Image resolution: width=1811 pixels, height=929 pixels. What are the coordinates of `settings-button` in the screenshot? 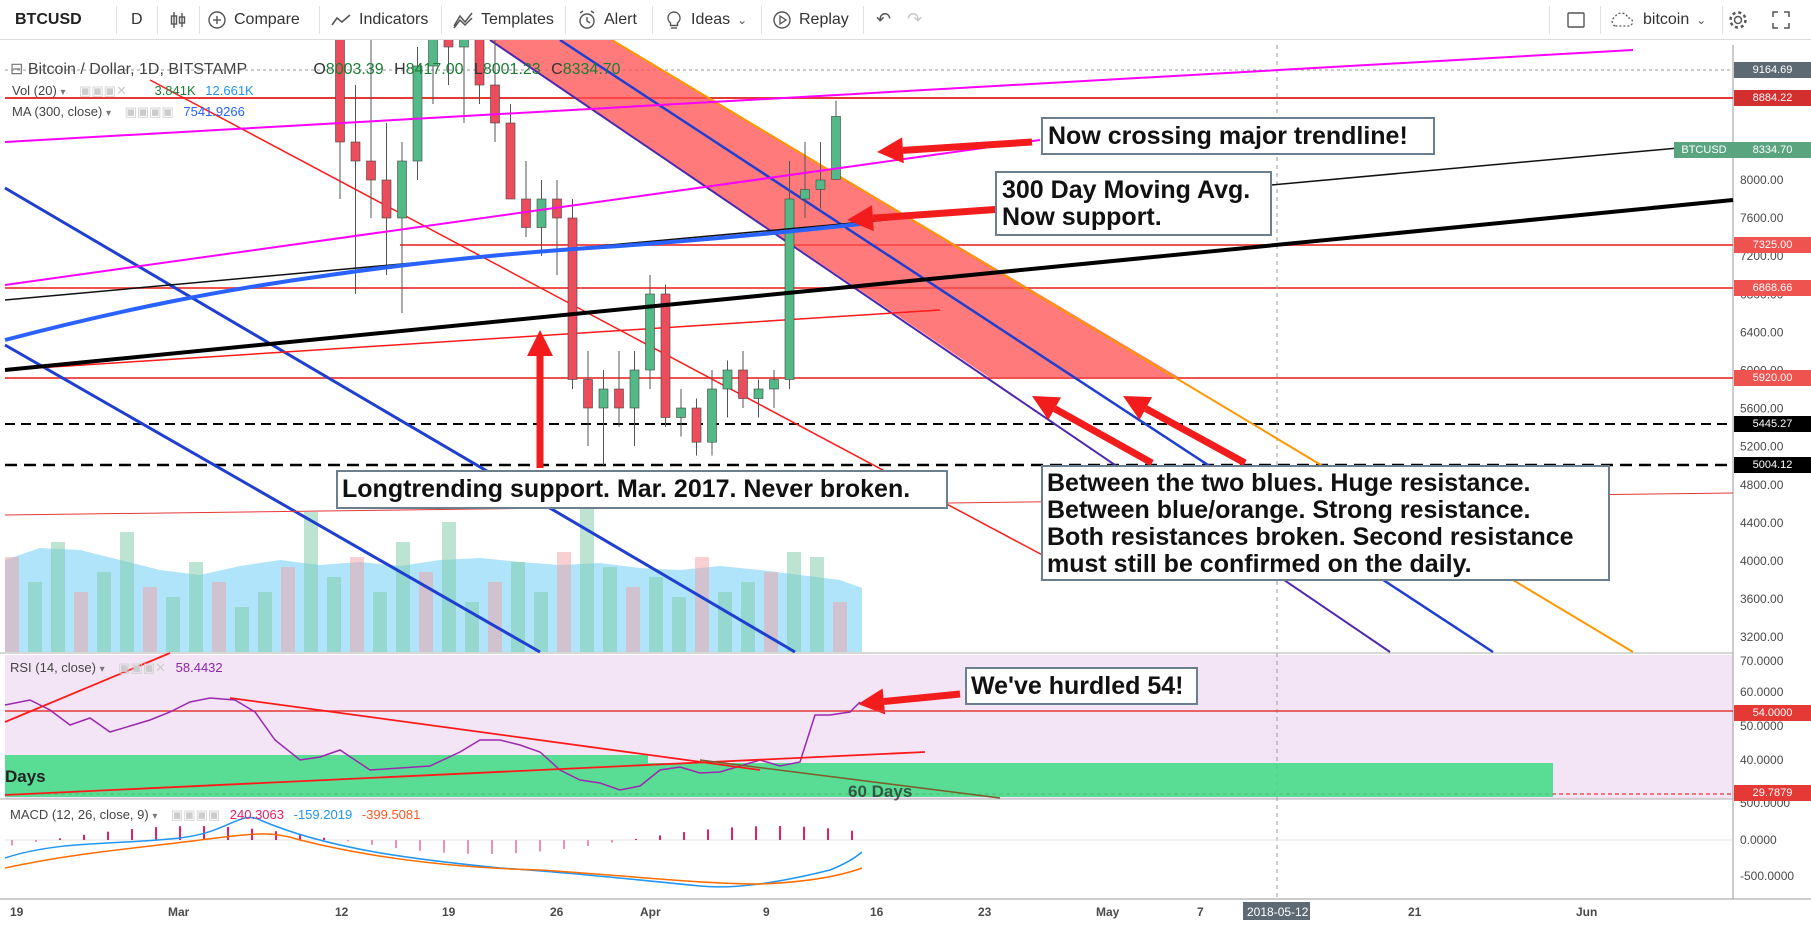 It's located at (1738, 19).